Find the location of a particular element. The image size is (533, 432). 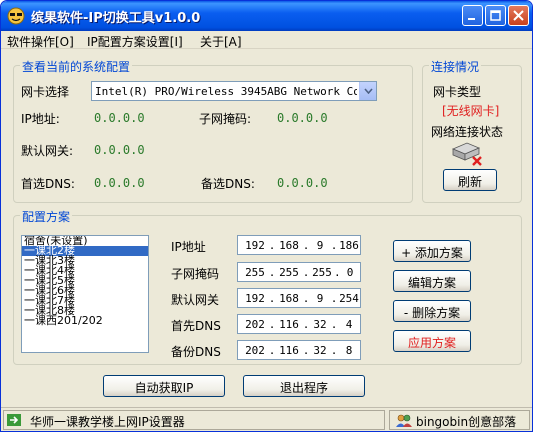

scheme-gateway-input: 192. 168. 9. 254 is located at coordinates (299, 298).